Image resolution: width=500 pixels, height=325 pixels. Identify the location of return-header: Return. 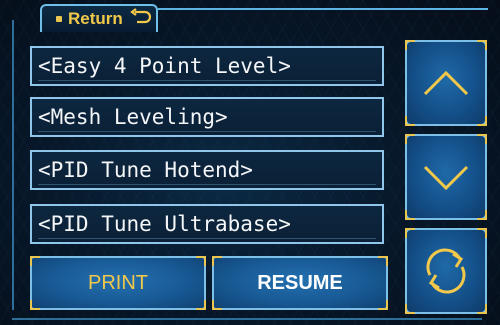
(99, 18).